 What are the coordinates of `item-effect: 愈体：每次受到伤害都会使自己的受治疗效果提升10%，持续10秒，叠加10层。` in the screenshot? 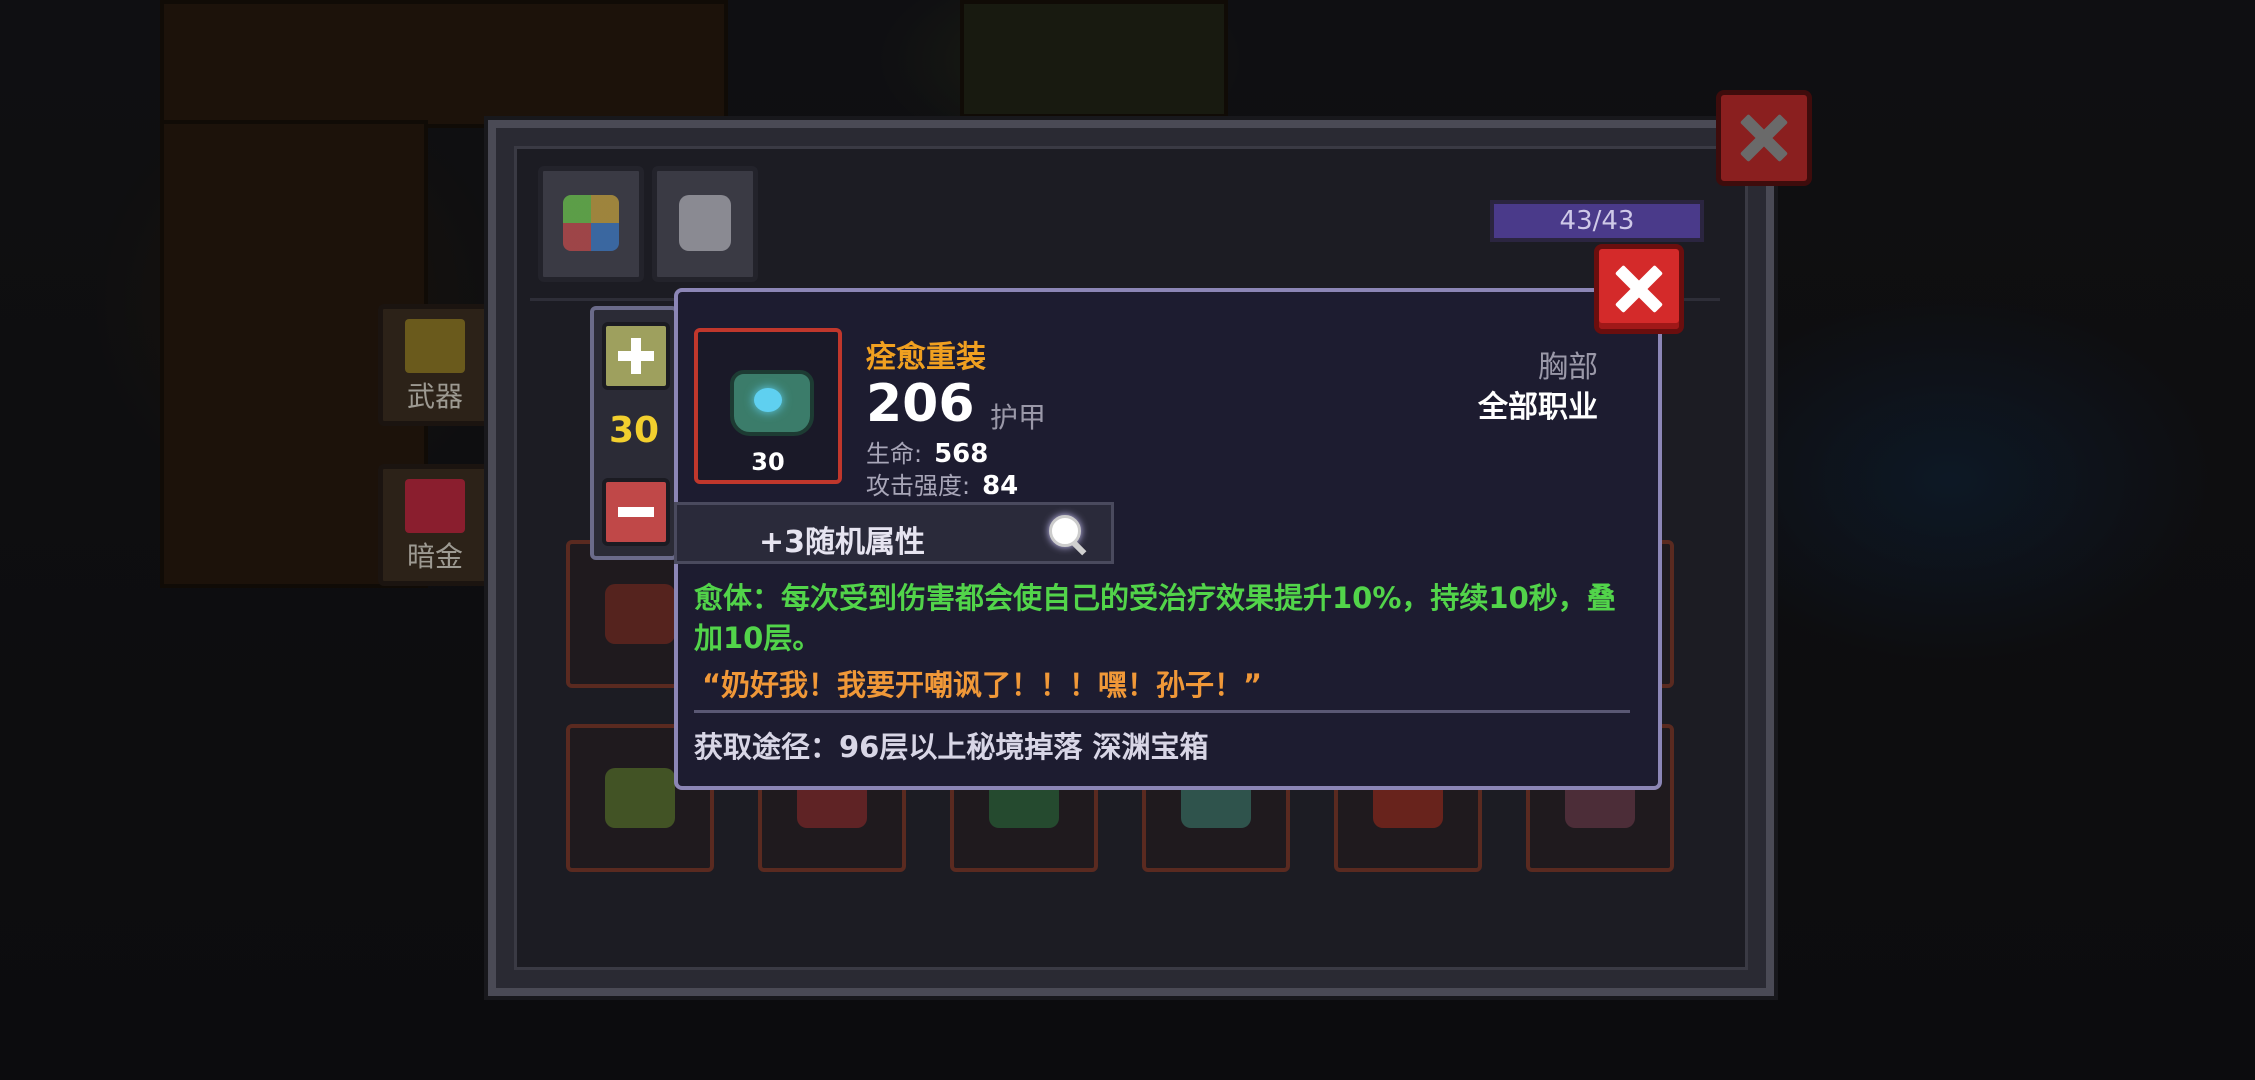 It's located at (1155, 618).